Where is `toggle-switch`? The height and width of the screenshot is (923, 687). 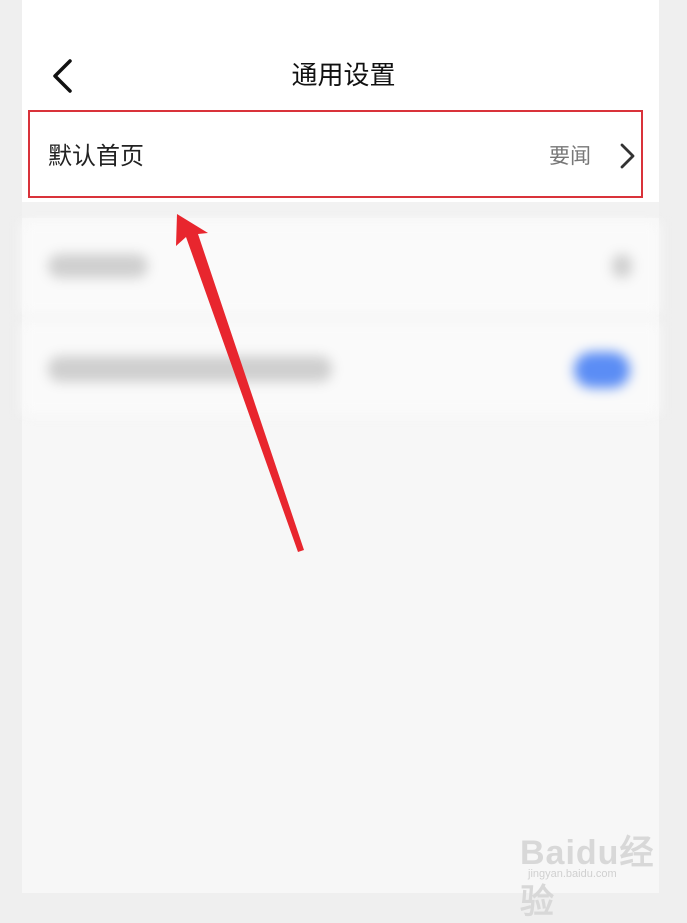 toggle-switch is located at coordinates (602, 370).